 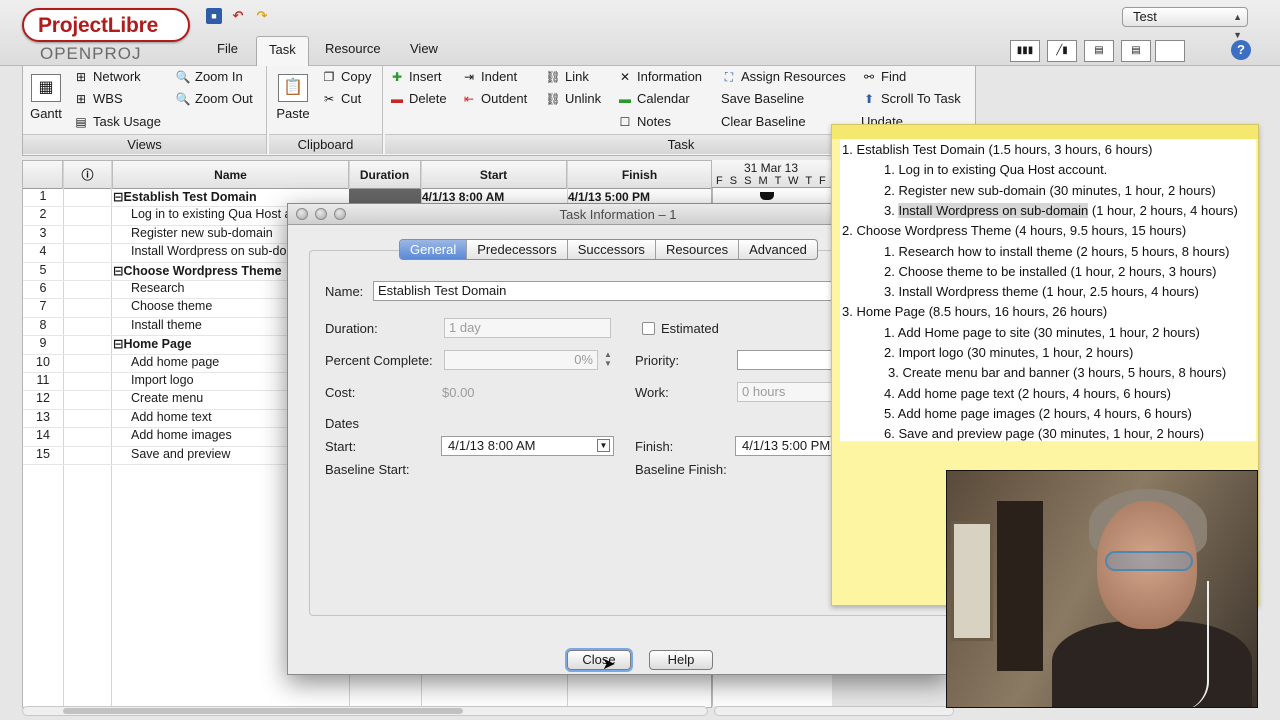 What do you see at coordinates (428, 98) in the screenshot?
I see `delete-label: Delete` at bounding box center [428, 98].